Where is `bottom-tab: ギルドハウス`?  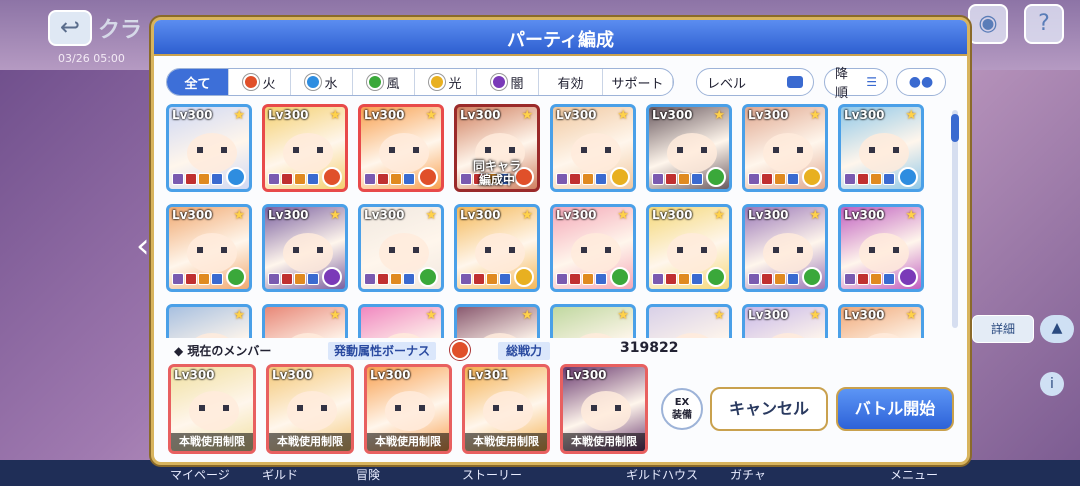
bottom-tab: ギルドハウス is located at coordinates (662, 474).